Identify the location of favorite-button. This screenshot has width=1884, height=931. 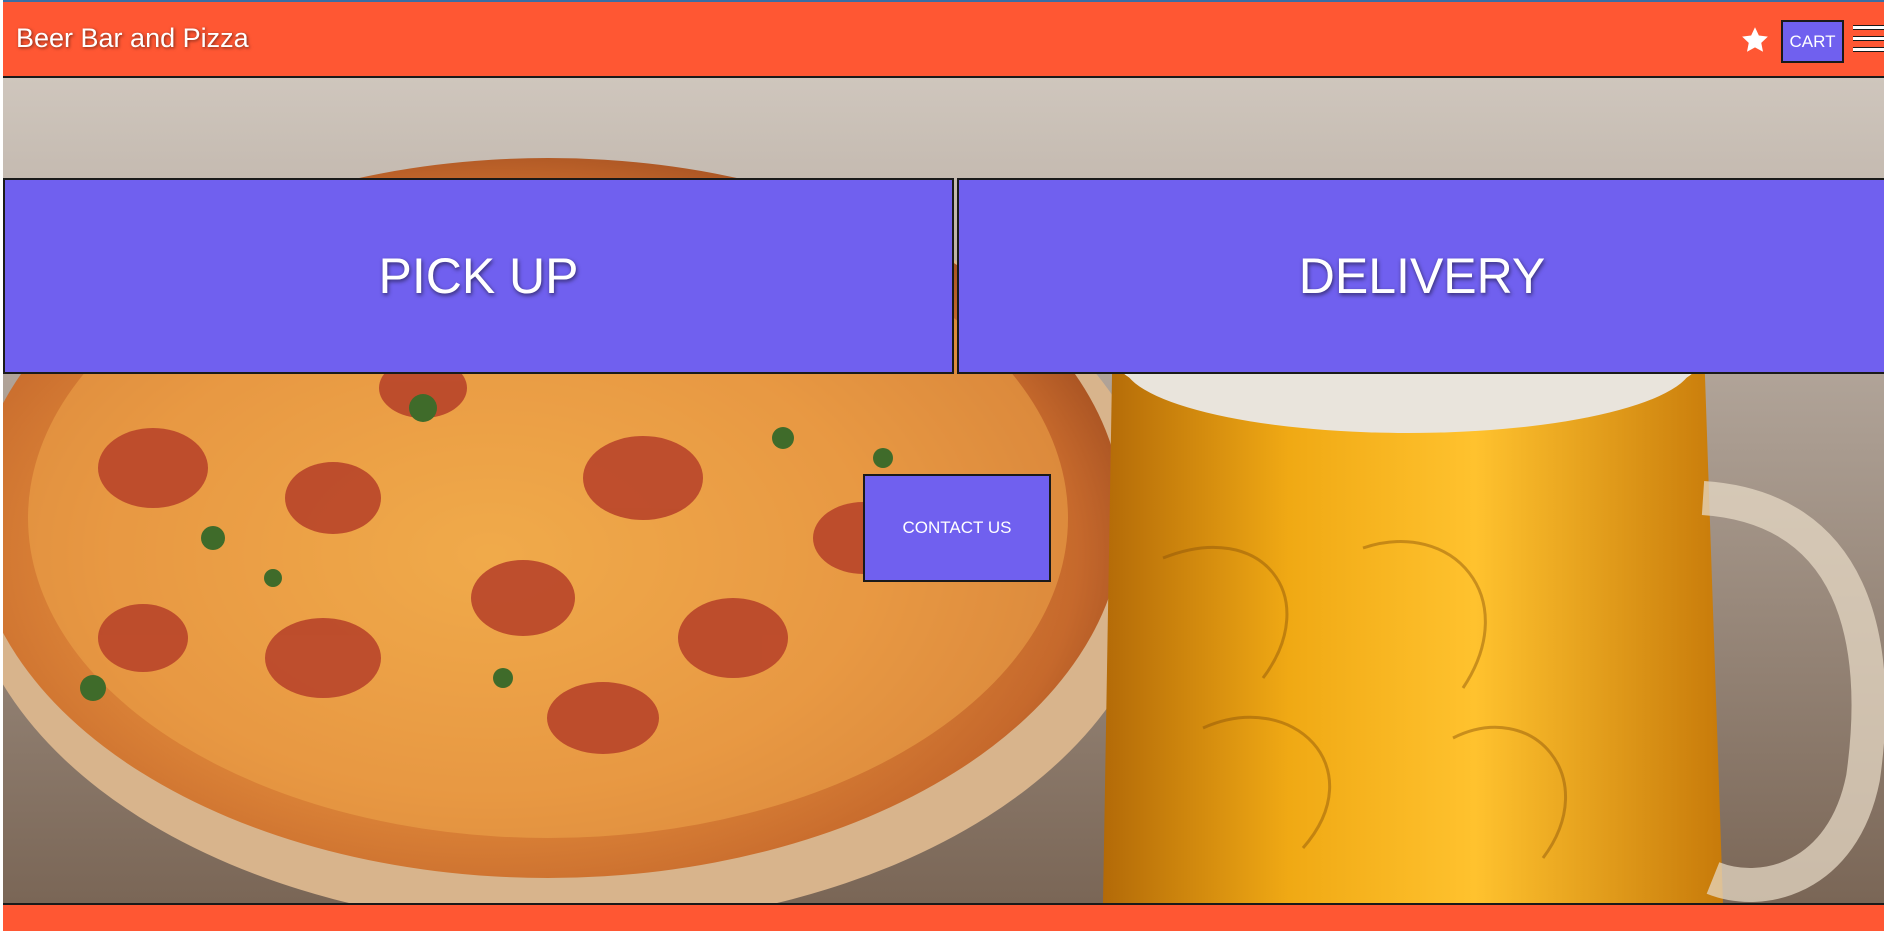
(1755, 40).